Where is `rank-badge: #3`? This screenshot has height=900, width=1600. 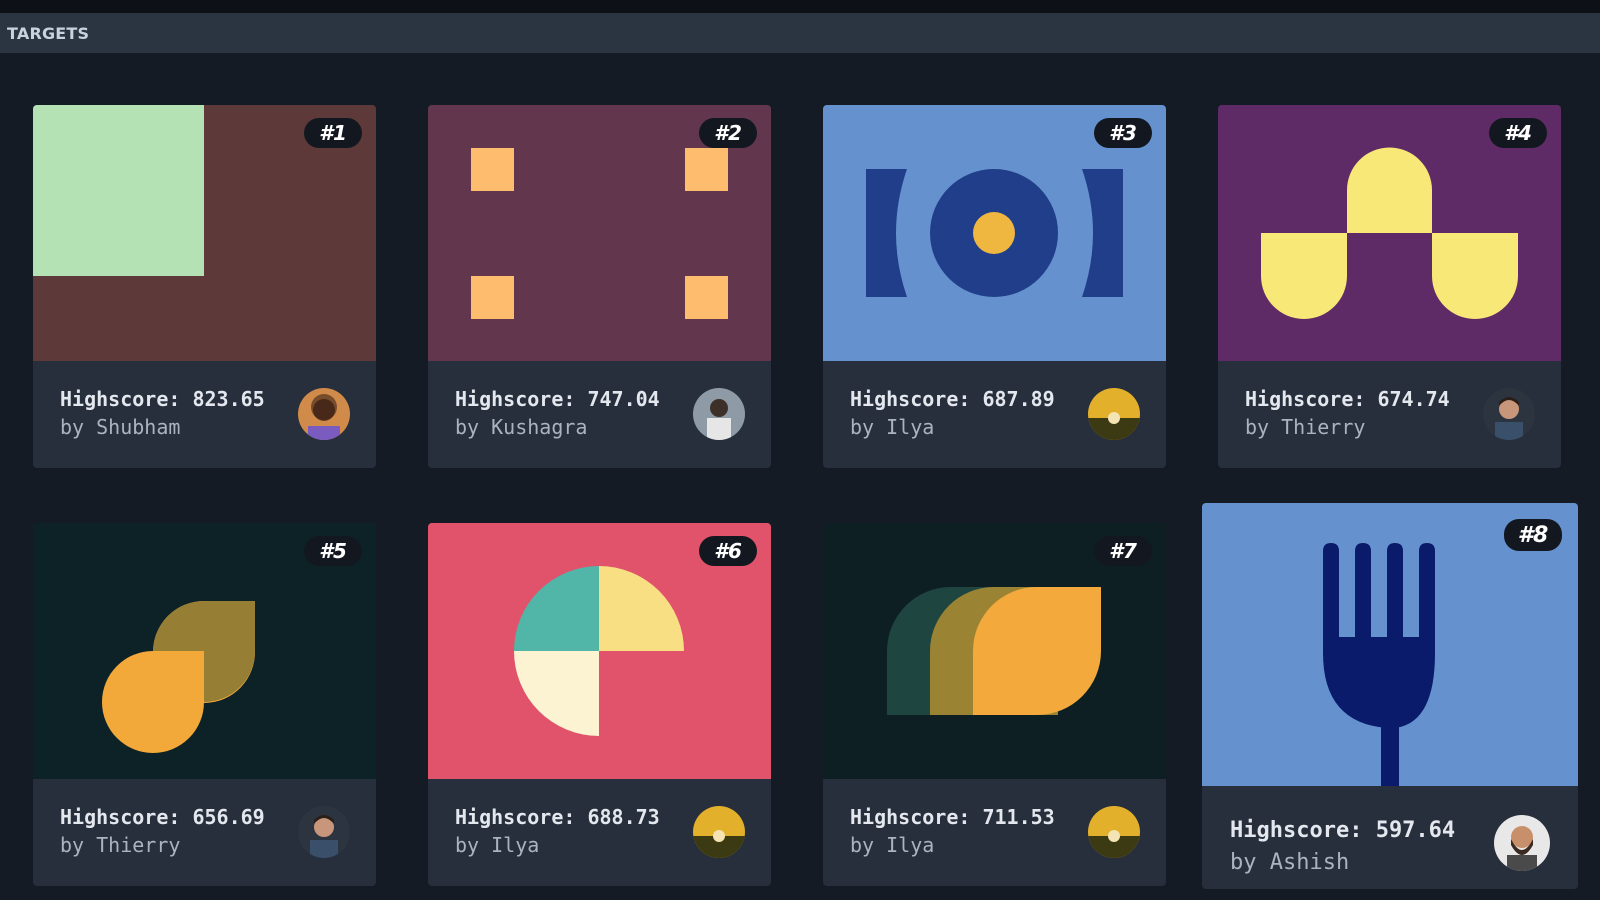 rank-badge: #3 is located at coordinates (1123, 133).